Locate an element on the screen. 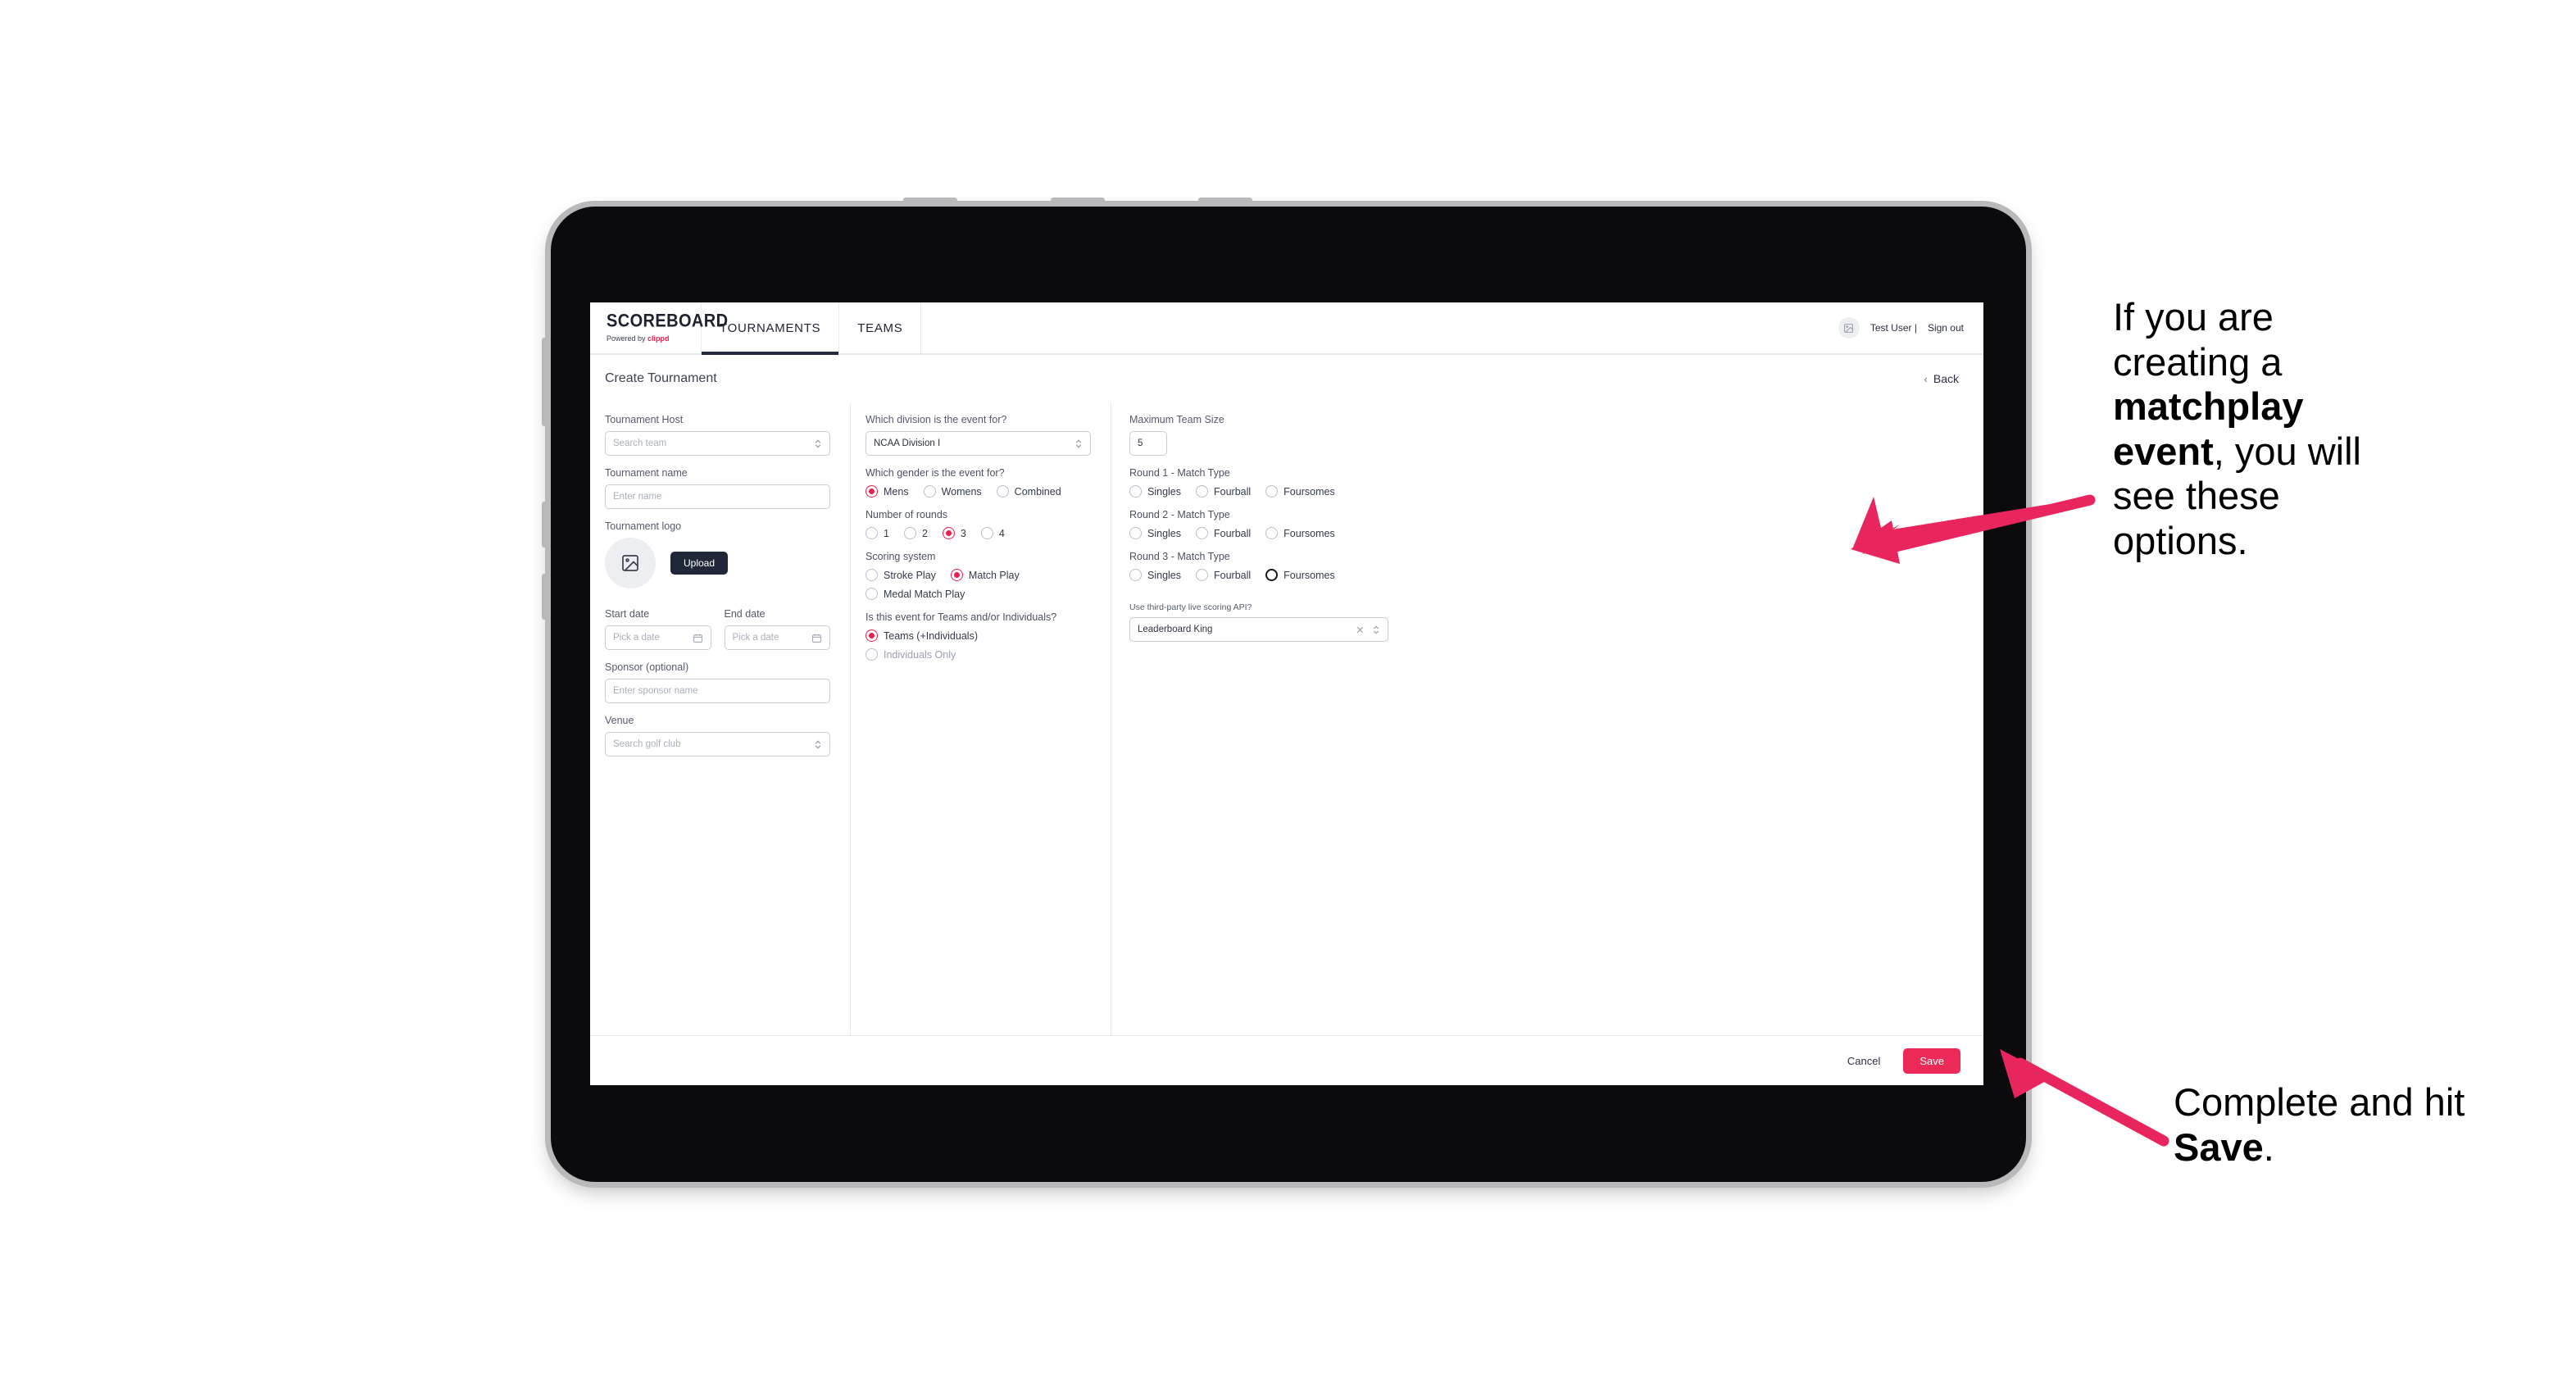 The height and width of the screenshot is (1386, 2576). radio-round1-fourball: Fourball is located at coordinates (1223, 491).